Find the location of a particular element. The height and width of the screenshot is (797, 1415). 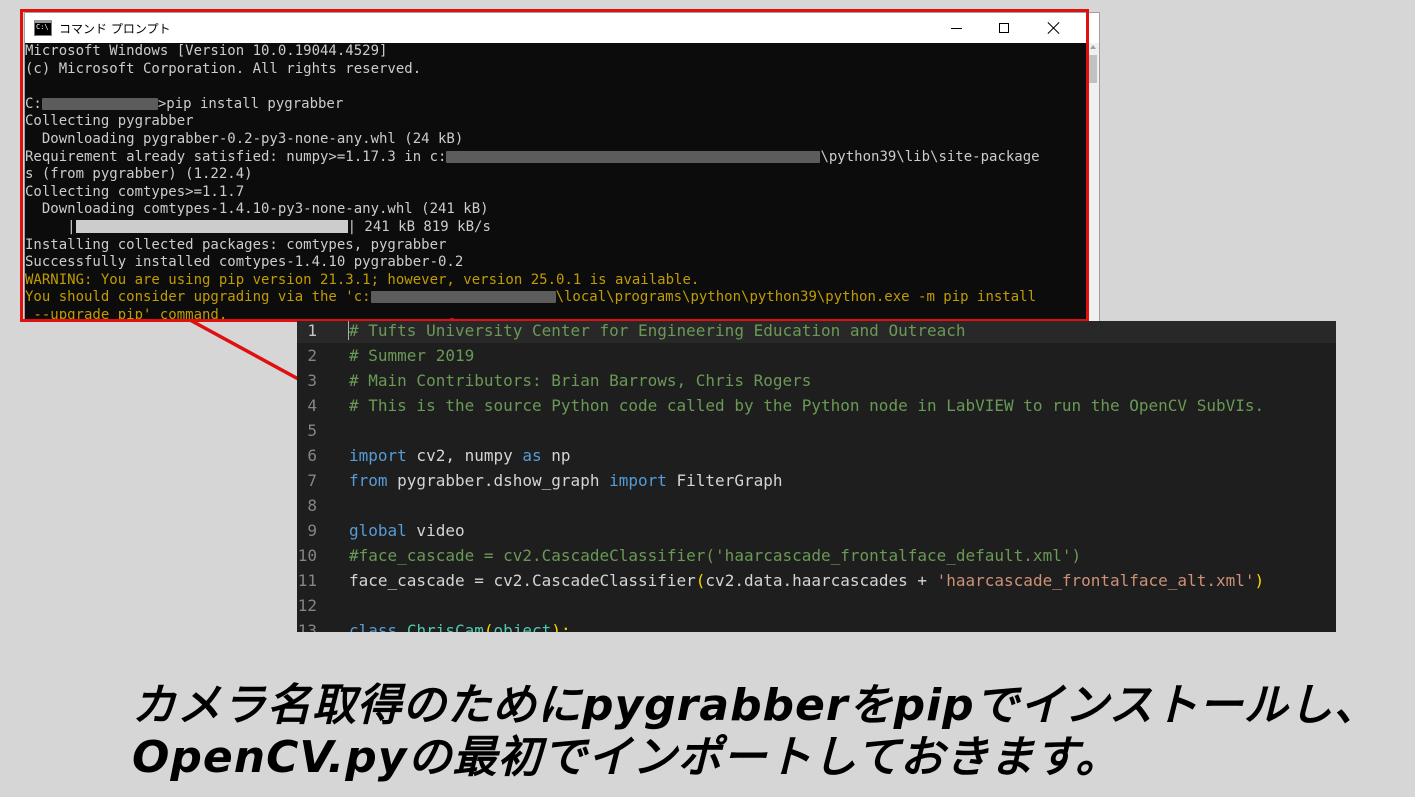

minimize-button is located at coordinates (956, 28).